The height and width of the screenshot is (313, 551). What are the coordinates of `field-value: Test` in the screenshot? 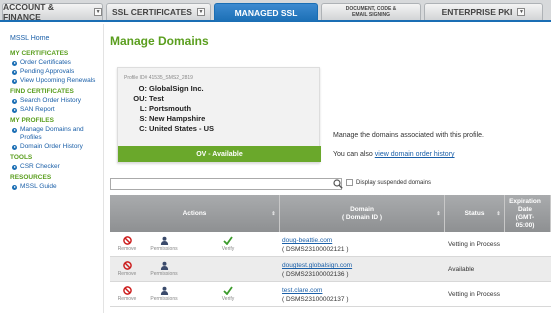 It's located at (156, 98).